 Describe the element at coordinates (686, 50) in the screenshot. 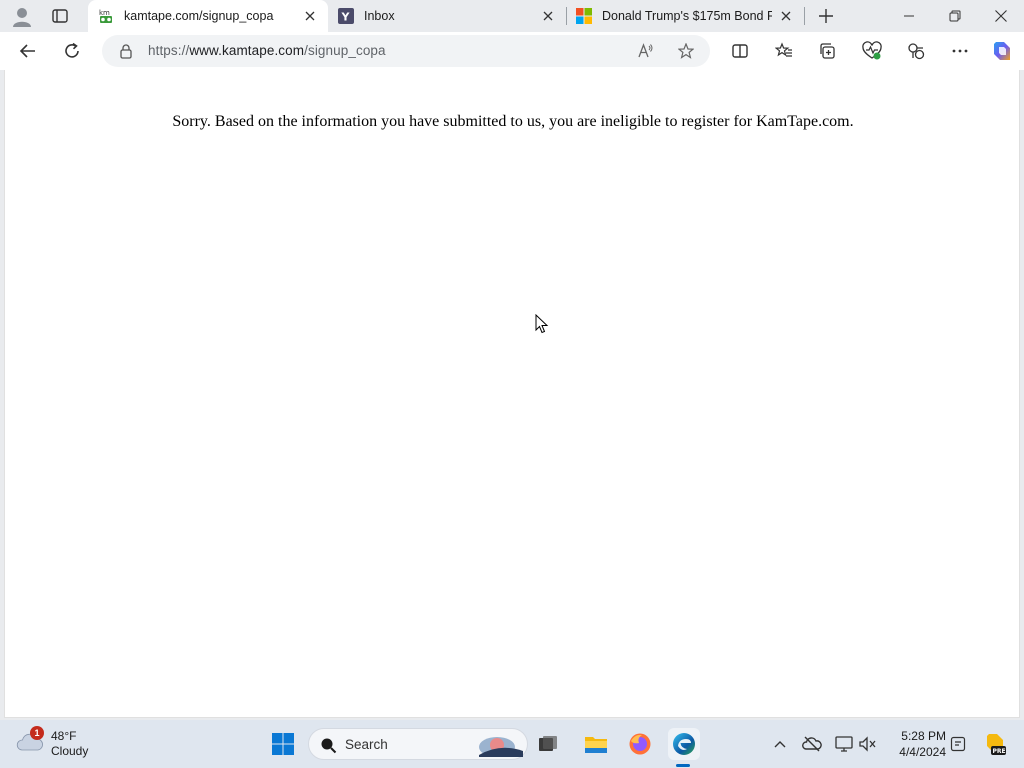

I see `favorite-star-icon` at that location.